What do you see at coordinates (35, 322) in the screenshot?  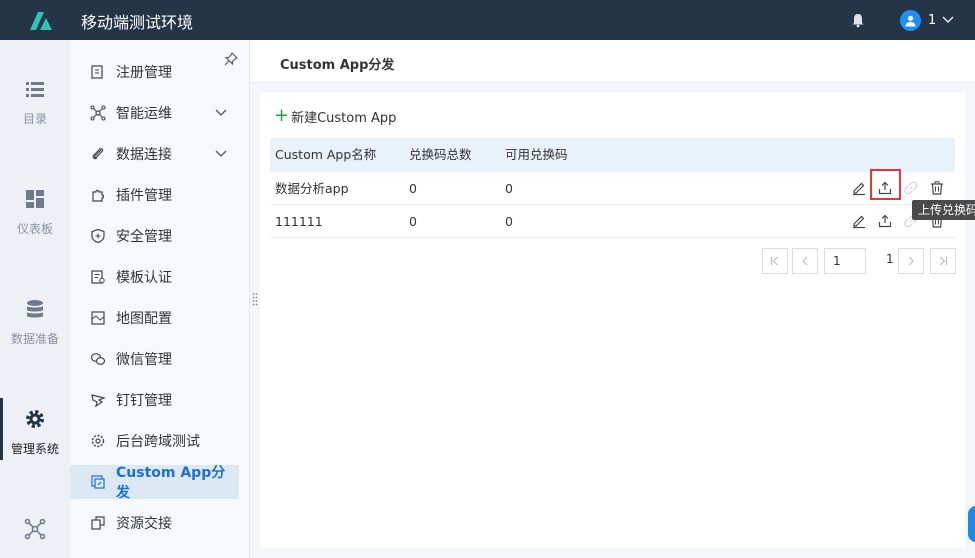 I see `rail-item-data-prep: 数据准备` at bounding box center [35, 322].